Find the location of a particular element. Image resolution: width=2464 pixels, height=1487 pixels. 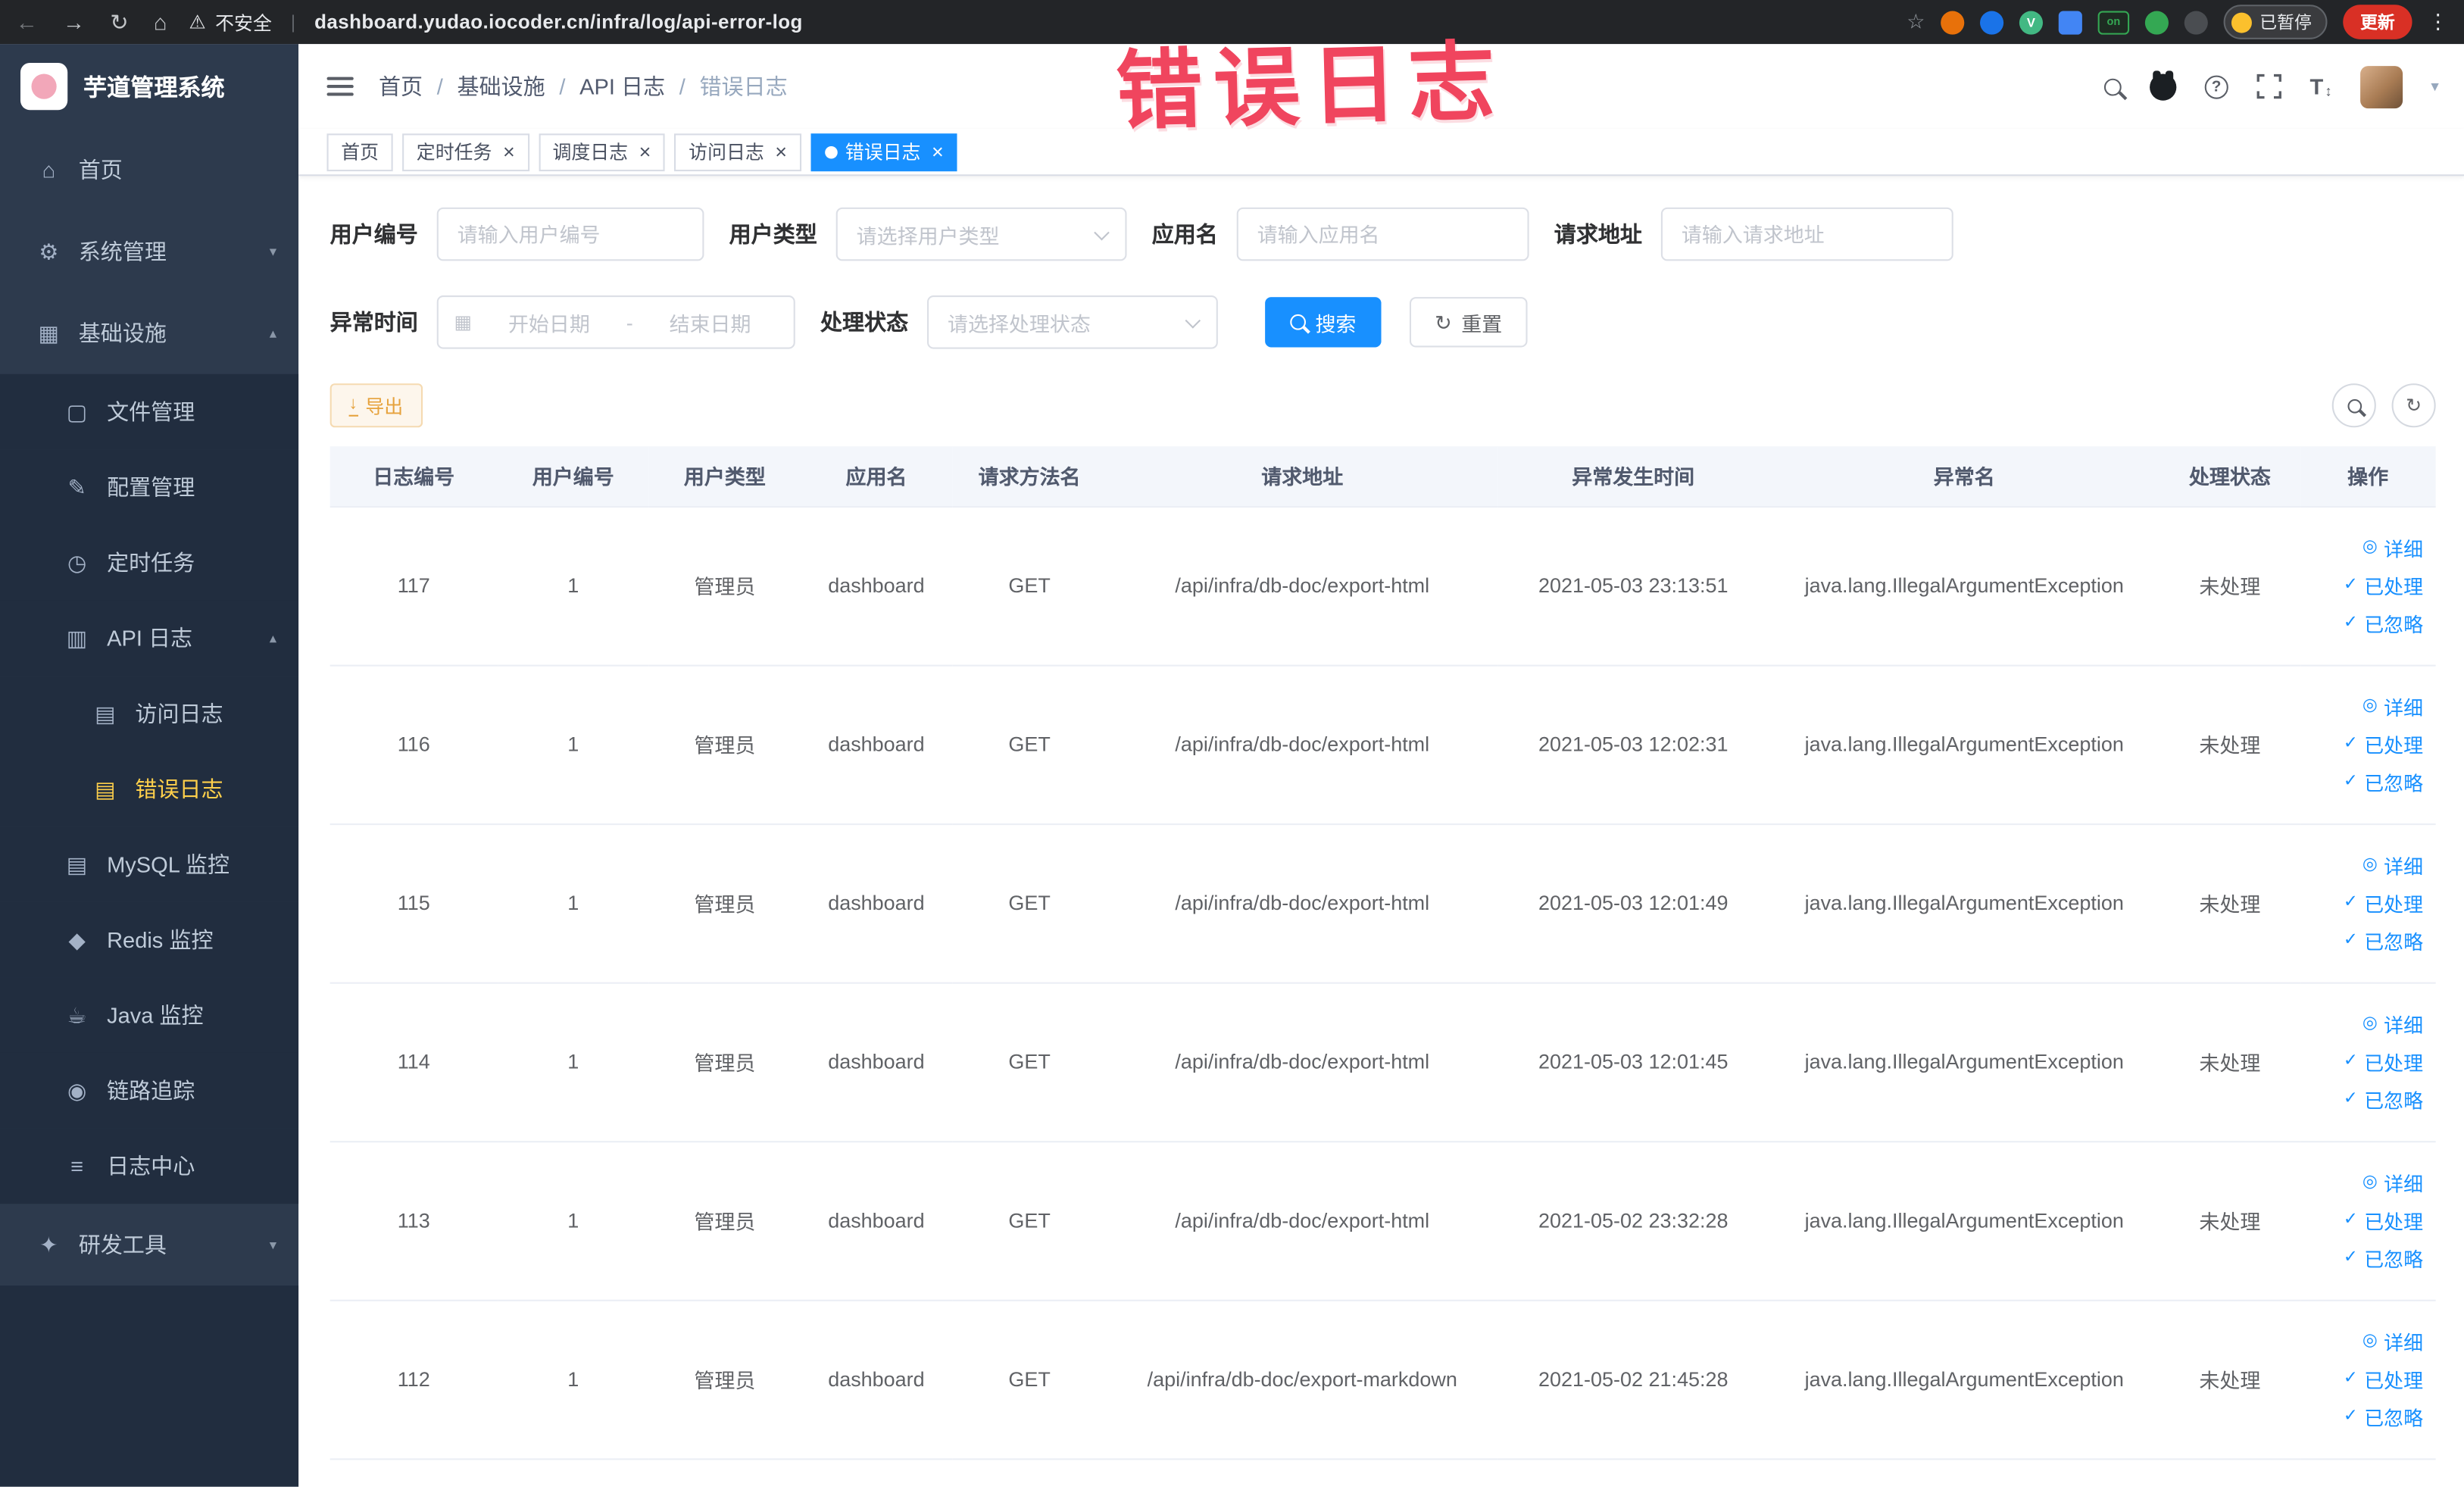

back-icon: ← is located at coordinates (27, 22).